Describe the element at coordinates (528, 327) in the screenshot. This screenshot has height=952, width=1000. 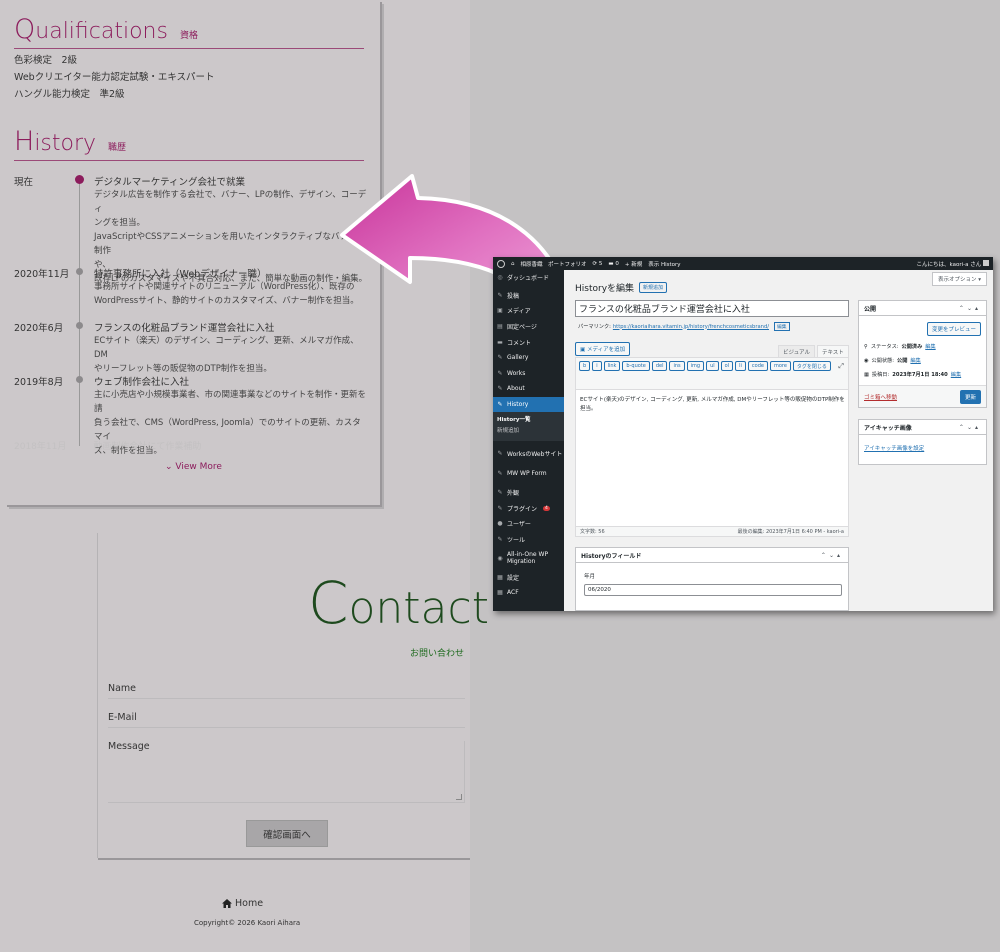
I see `sidebar-item-pages: ▤ 固定ページ` at that location.